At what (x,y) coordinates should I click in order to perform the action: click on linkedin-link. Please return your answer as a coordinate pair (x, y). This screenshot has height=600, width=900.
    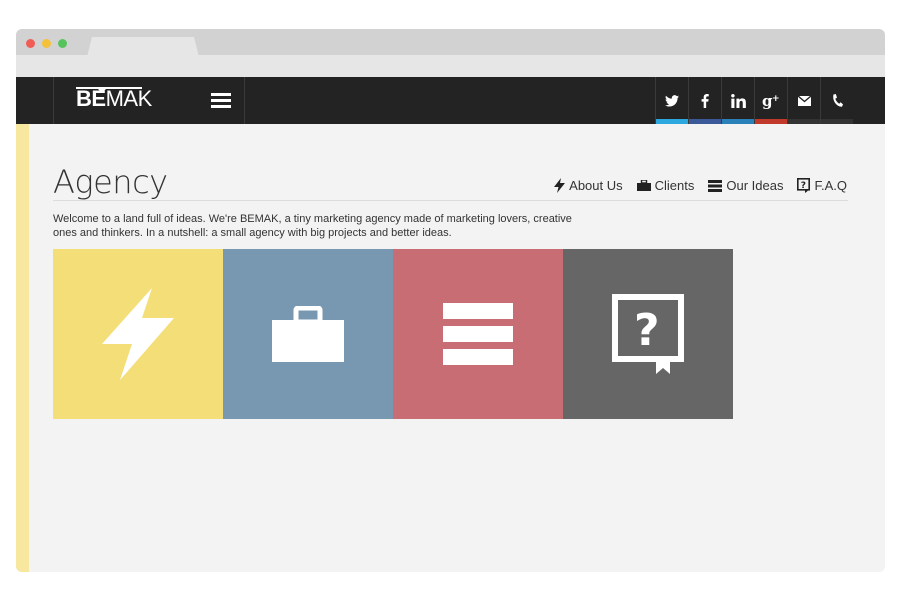
    Looking at the image, I should click on (737, 100).